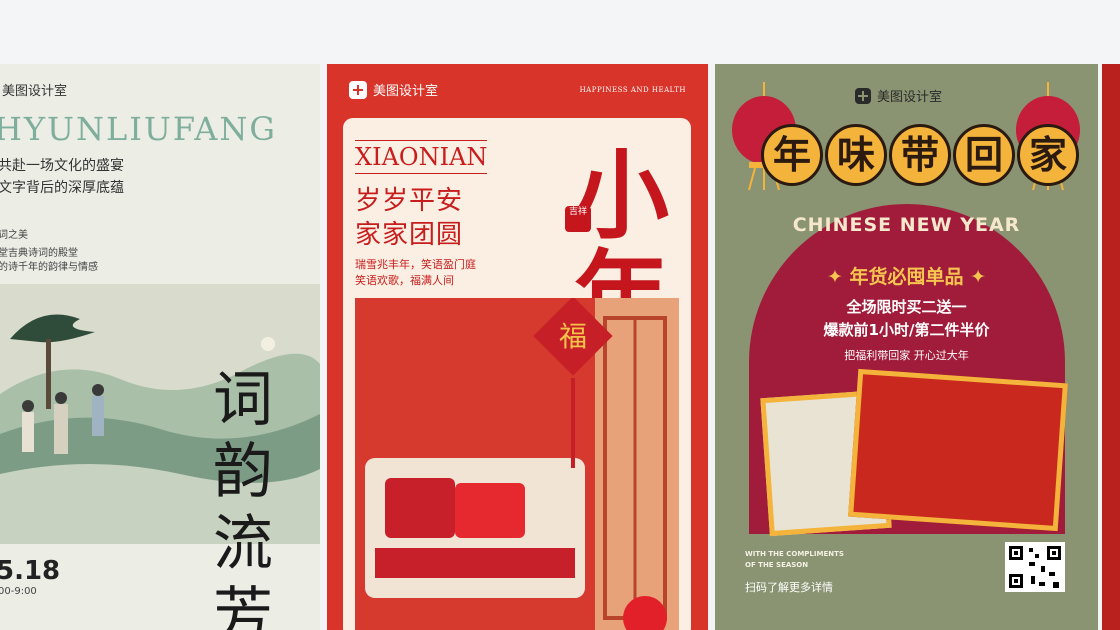  Describe the element at coordinates (404, 280) in the screenshot. I see `paragraph-2: 笑语欢歌，福满人间` at that location.